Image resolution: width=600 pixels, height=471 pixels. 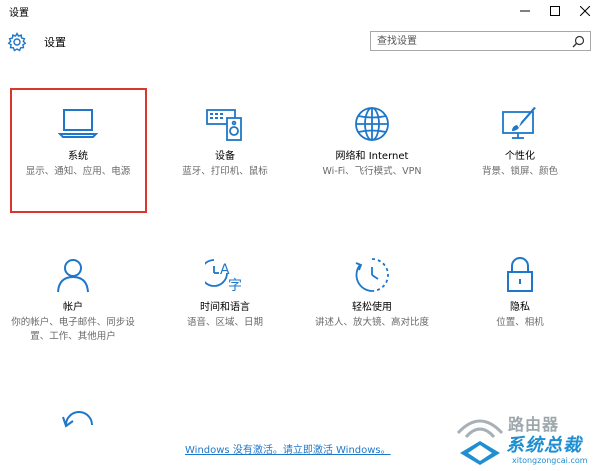 What do you see at coordinates (78, 150) in the screenshot?
I see `selection-highlight` at bounding box center [78, 150].